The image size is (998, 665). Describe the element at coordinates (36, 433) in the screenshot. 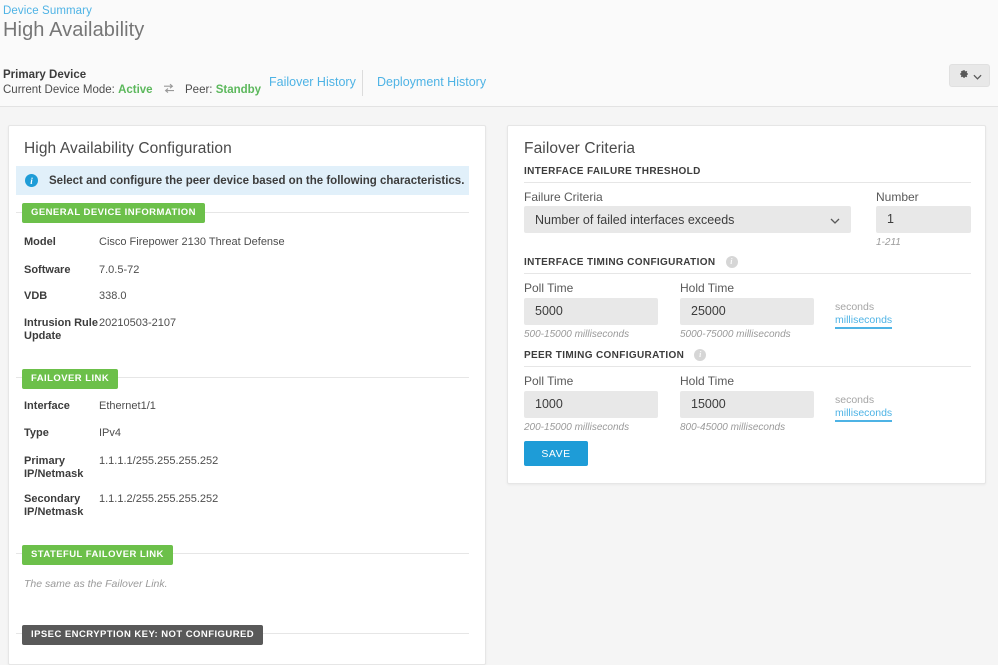

I see `row-key-type: Type` at that location.